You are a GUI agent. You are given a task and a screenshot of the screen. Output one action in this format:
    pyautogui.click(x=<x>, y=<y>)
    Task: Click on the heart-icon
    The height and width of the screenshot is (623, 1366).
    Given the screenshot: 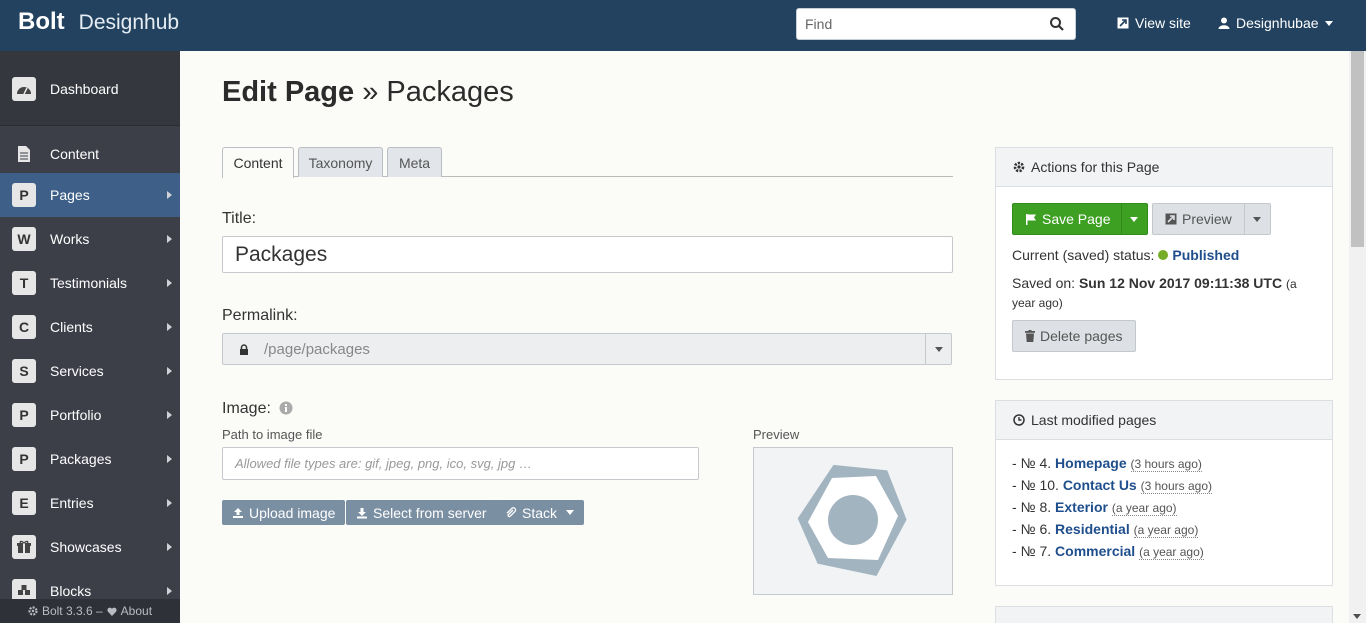 What is the action you would take?
    pyautogui.click(x=112, y=611)
    